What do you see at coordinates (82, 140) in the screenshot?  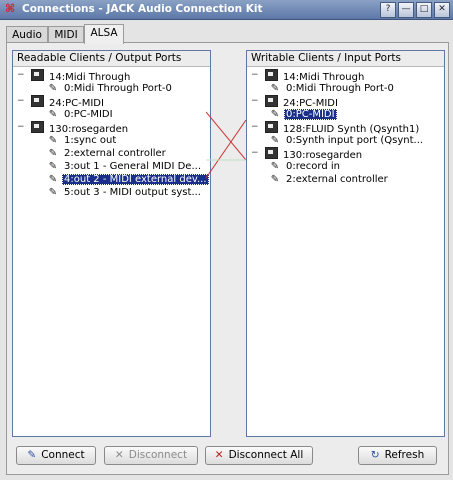 I see `port-item: ✎ 1:sync out` at bounding box center [82, 140].